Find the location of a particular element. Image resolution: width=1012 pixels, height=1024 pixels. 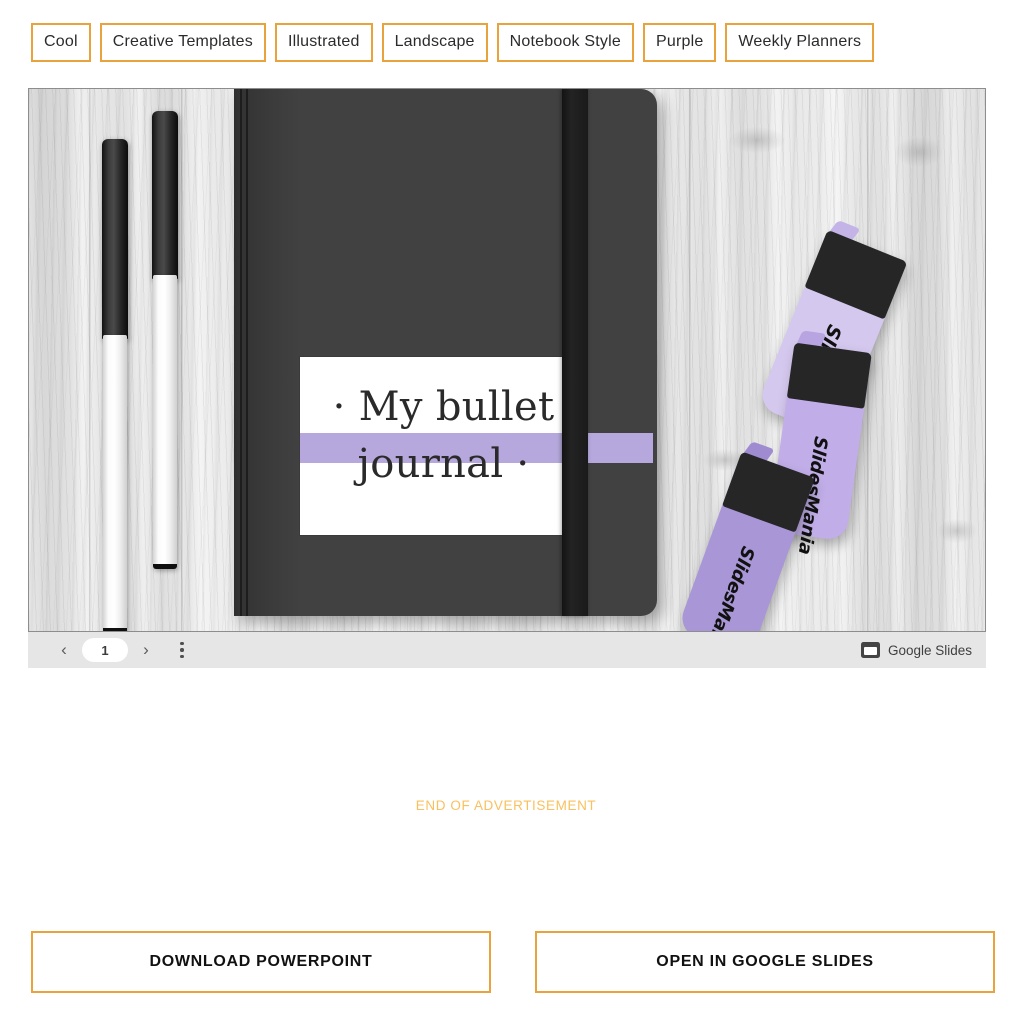

end-of-advertisement-label: END OF ADVERTISEMENT is located at coordinates (506, 805).